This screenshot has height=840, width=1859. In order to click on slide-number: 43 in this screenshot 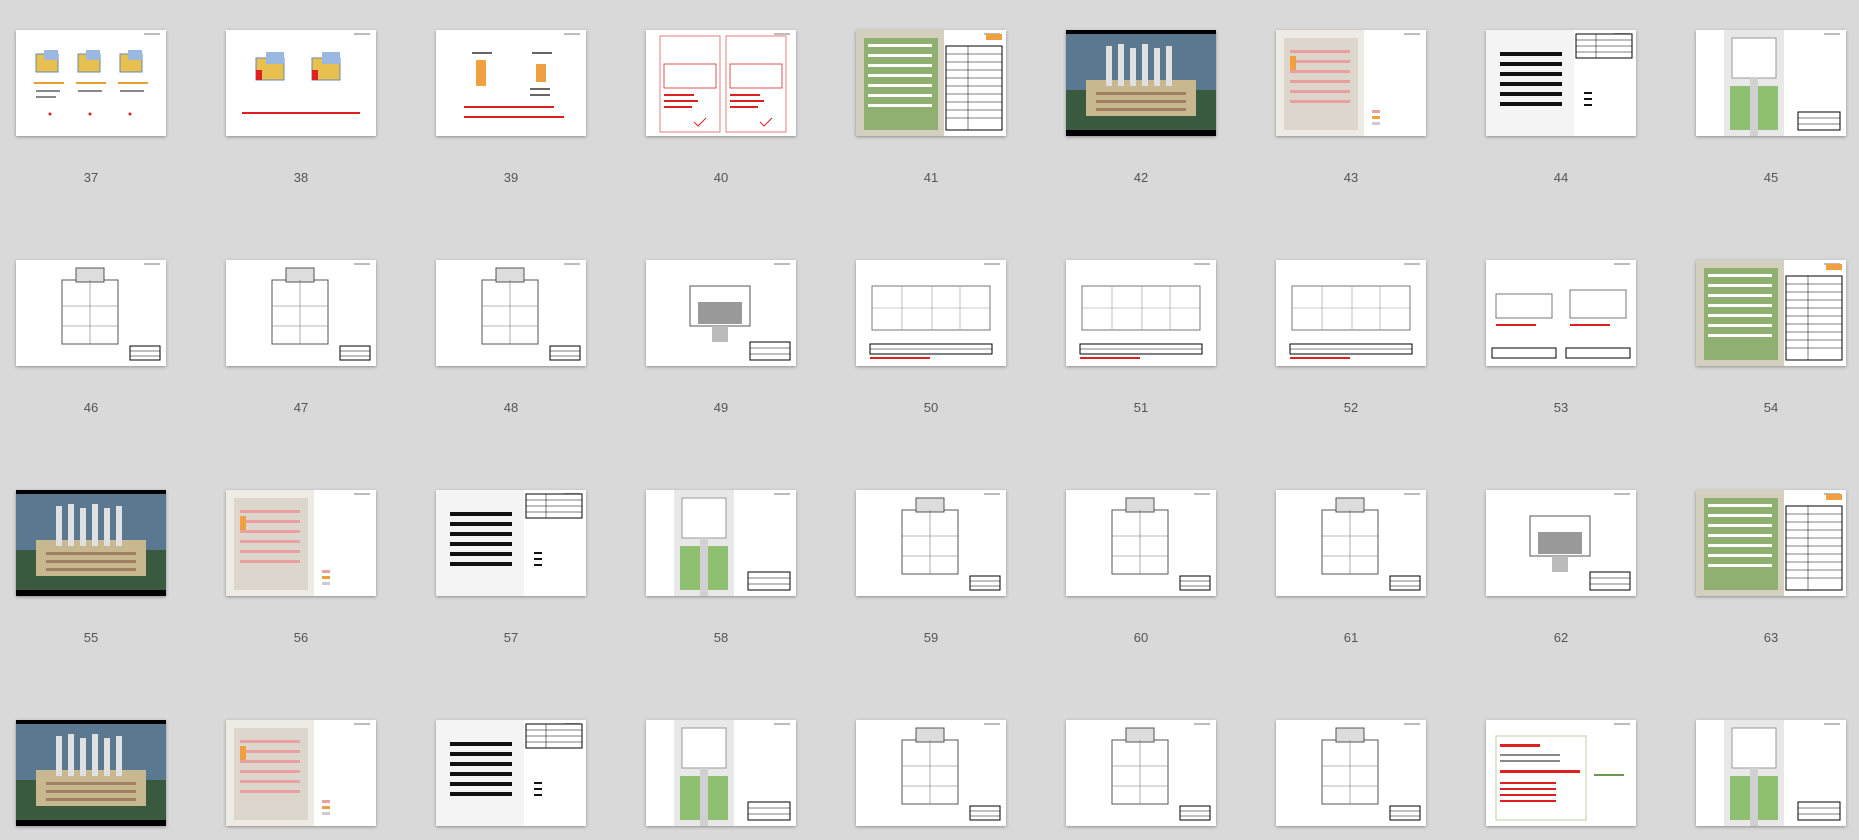, I will do `click(1351, 177)`.